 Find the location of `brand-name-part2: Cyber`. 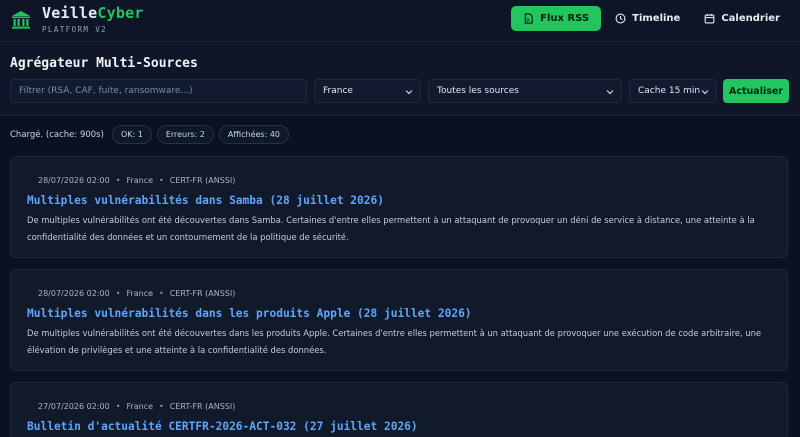

brand-name-part2: Cyber is located at coordinates (120, 13).